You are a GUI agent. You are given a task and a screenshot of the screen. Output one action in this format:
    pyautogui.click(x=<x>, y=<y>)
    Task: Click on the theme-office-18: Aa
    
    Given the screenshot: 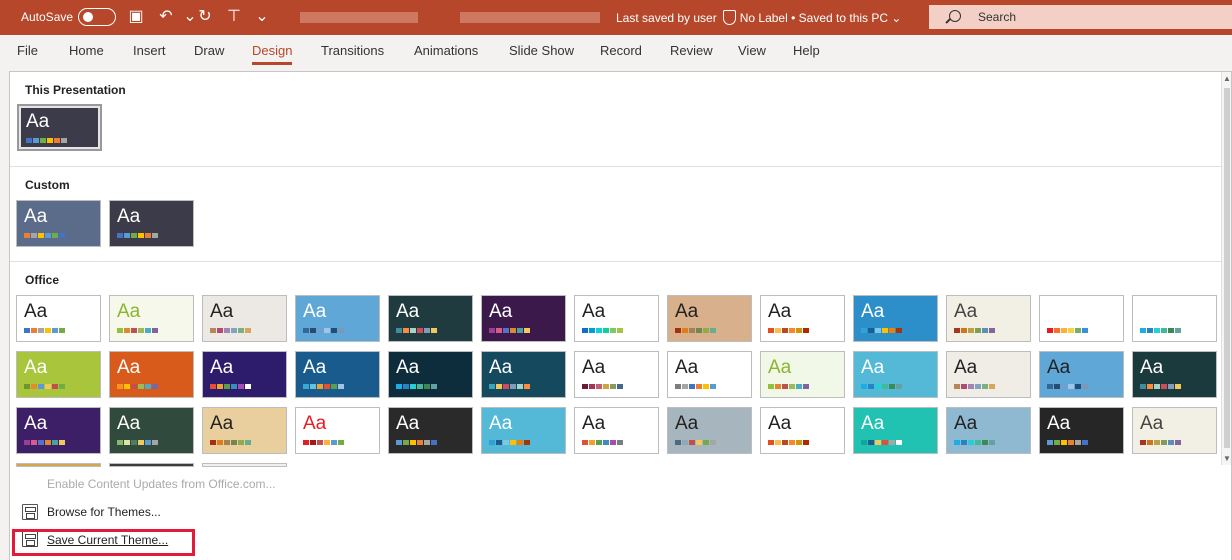 What is the action you would take?
    pyautogui.click(x=430, y=374)
    